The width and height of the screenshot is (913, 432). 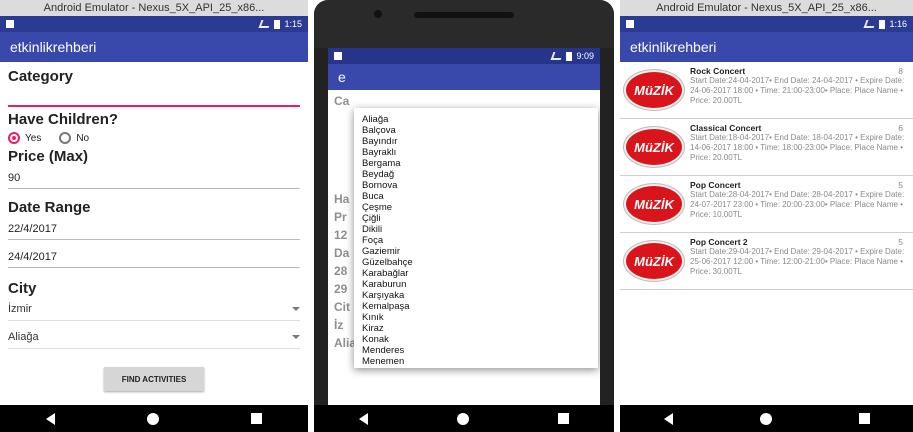 I want to click on city-value: İzmir, so click(x=20, y=308).